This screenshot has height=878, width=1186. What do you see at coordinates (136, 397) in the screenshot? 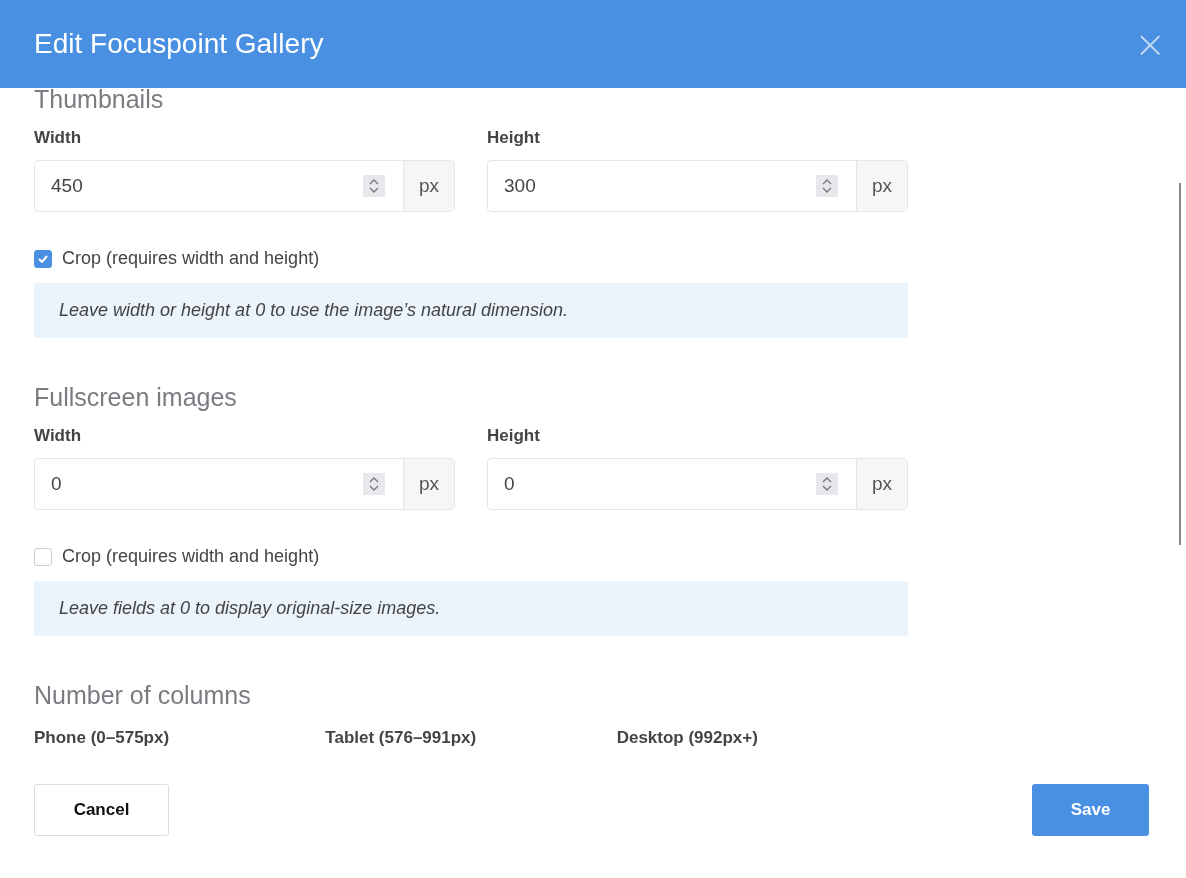
I see `section-heading: Fullscreen images` at bounding box center [136, 397].